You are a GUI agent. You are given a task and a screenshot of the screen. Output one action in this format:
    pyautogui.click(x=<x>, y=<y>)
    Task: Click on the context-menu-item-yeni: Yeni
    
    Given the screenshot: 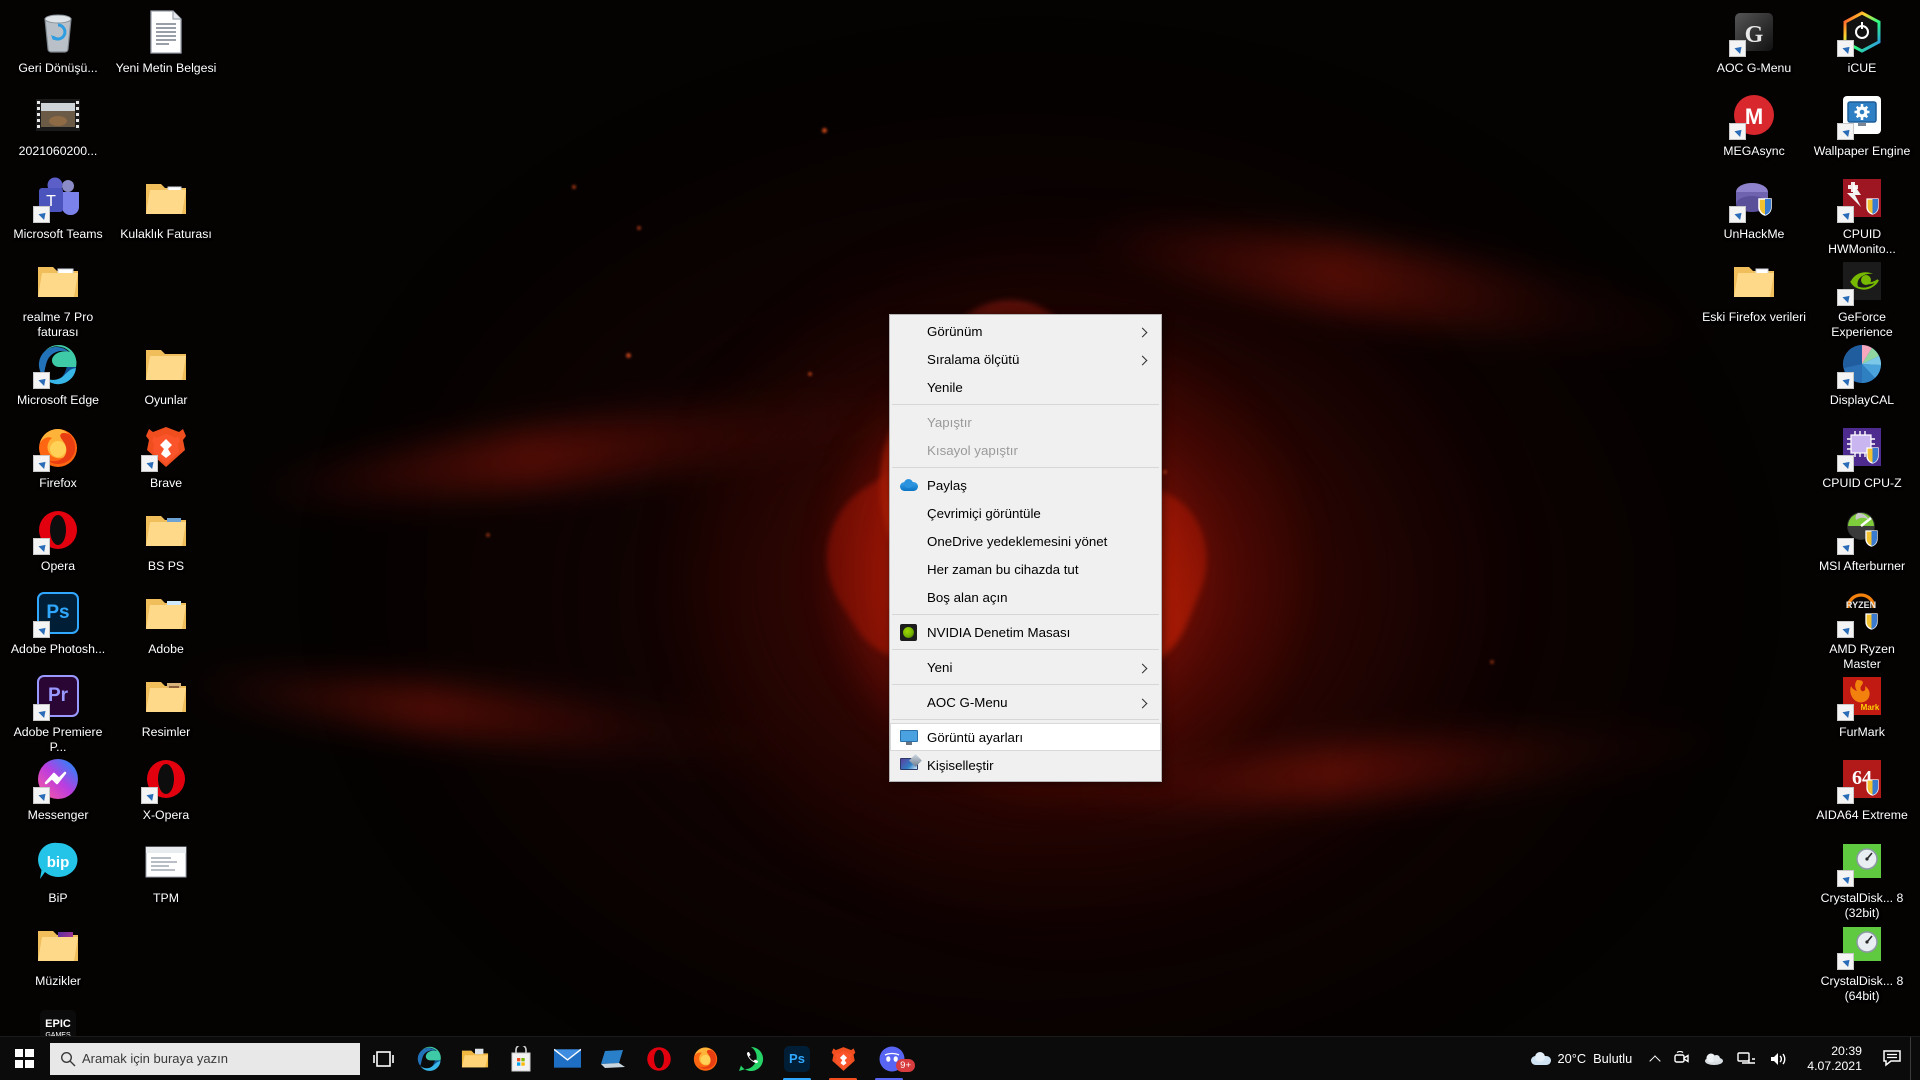 What is the action you would take?
    pyautogui.click(x=1025, y=667)
    